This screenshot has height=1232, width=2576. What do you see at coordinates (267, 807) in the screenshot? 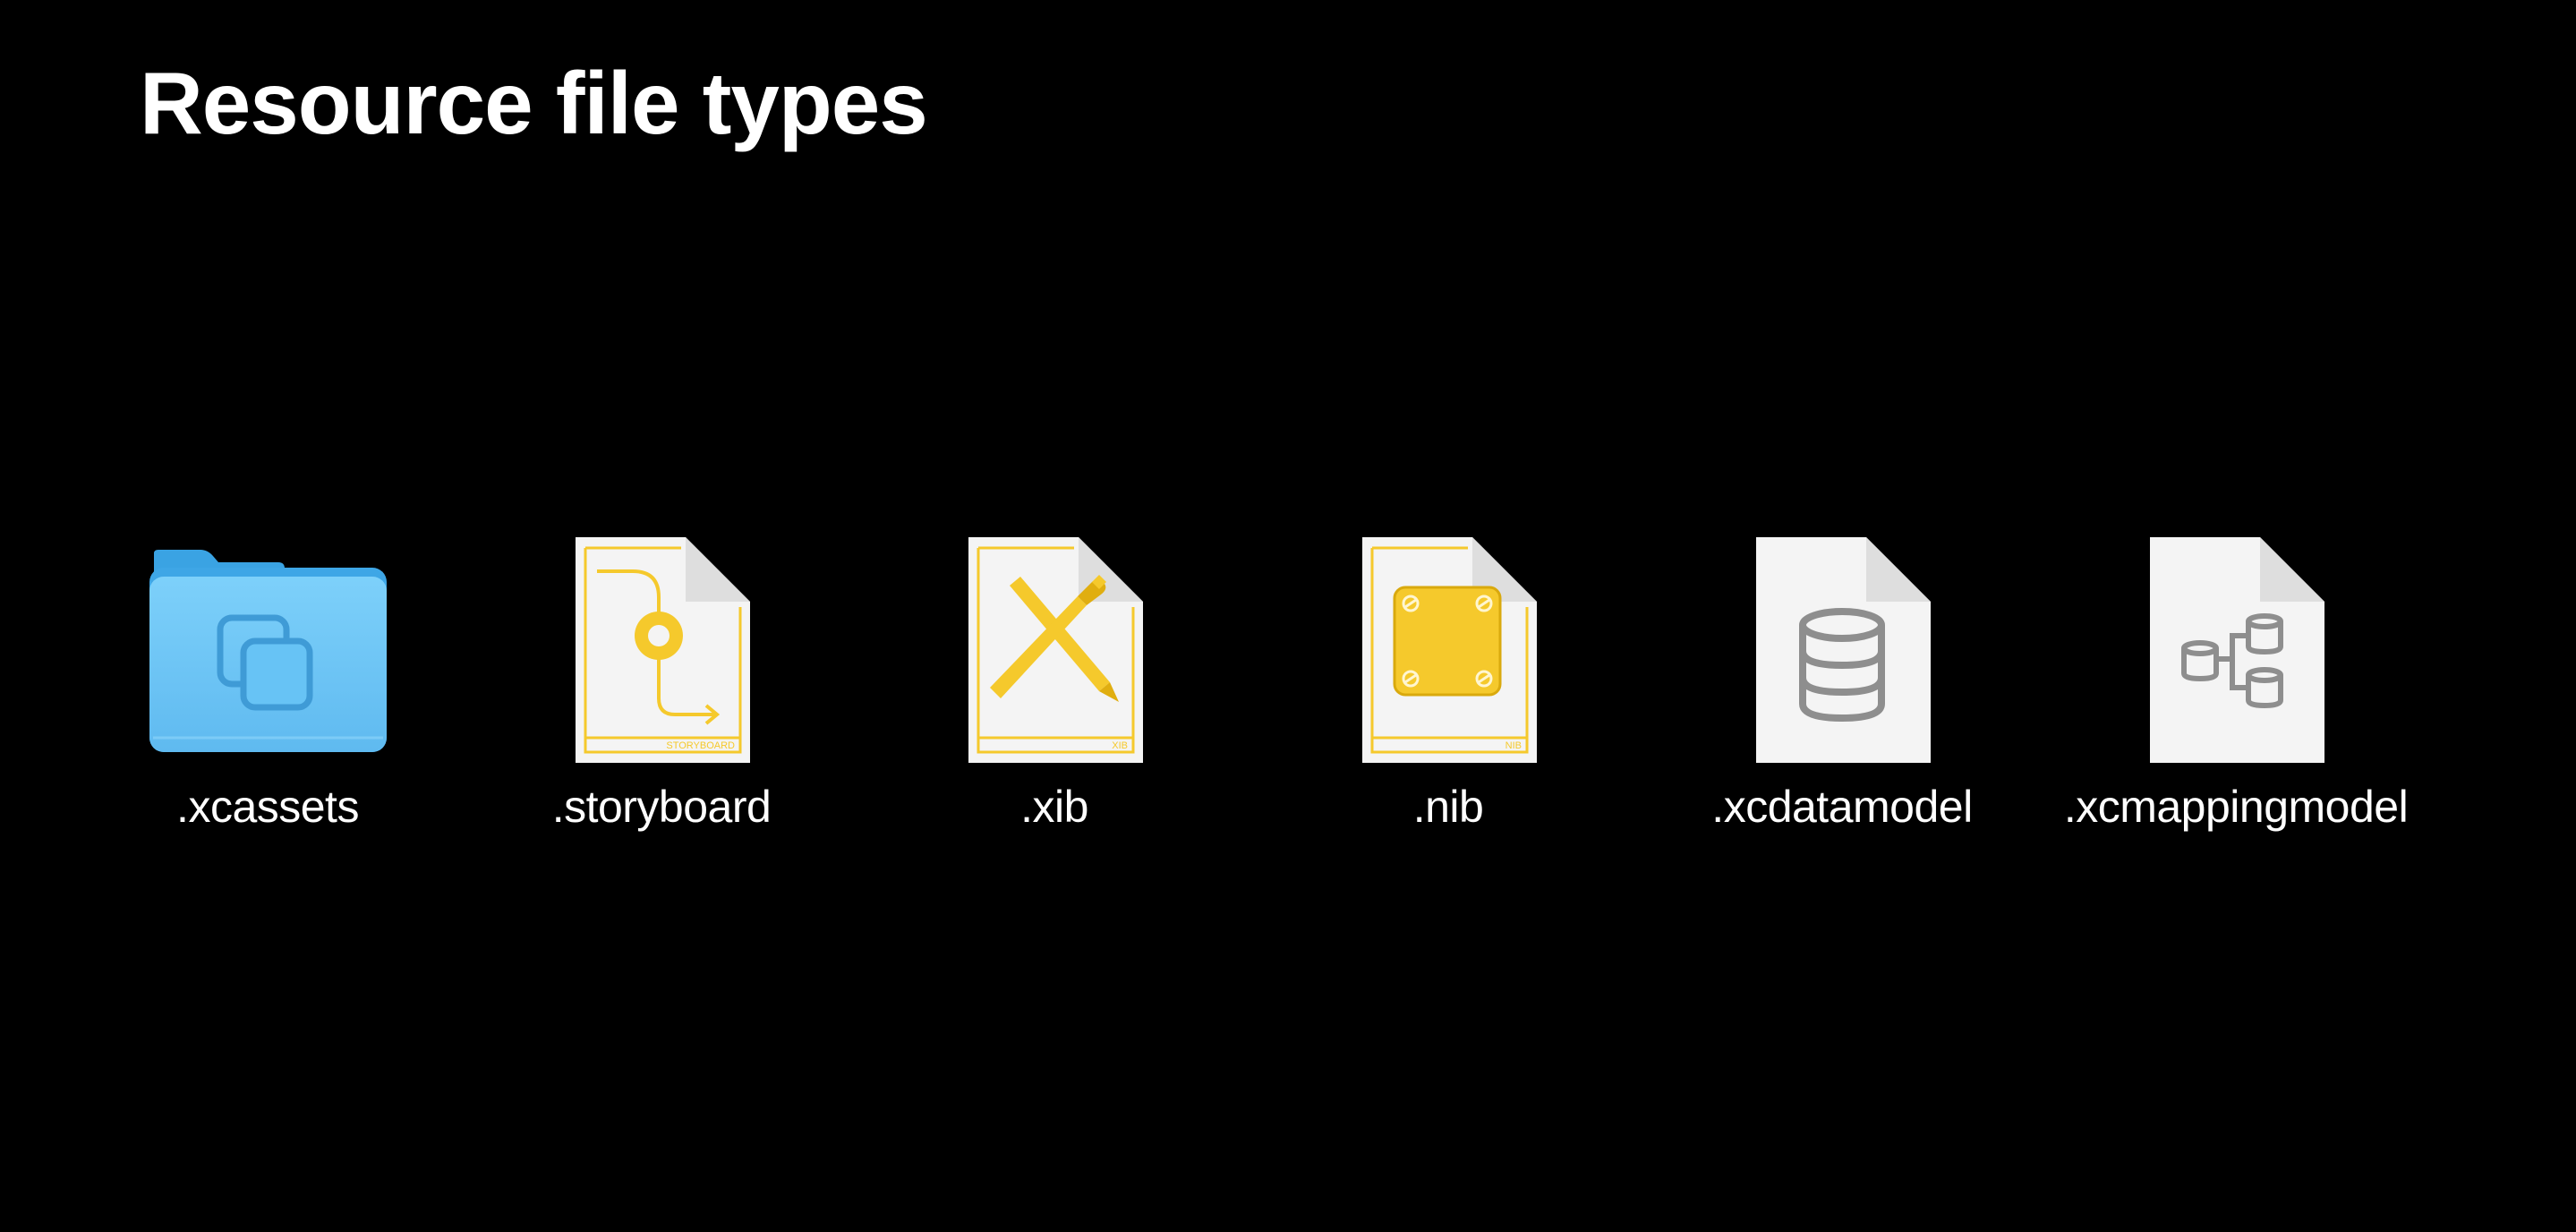
I see `file-type-label: .xcassets` at bounding box center [267, 807].